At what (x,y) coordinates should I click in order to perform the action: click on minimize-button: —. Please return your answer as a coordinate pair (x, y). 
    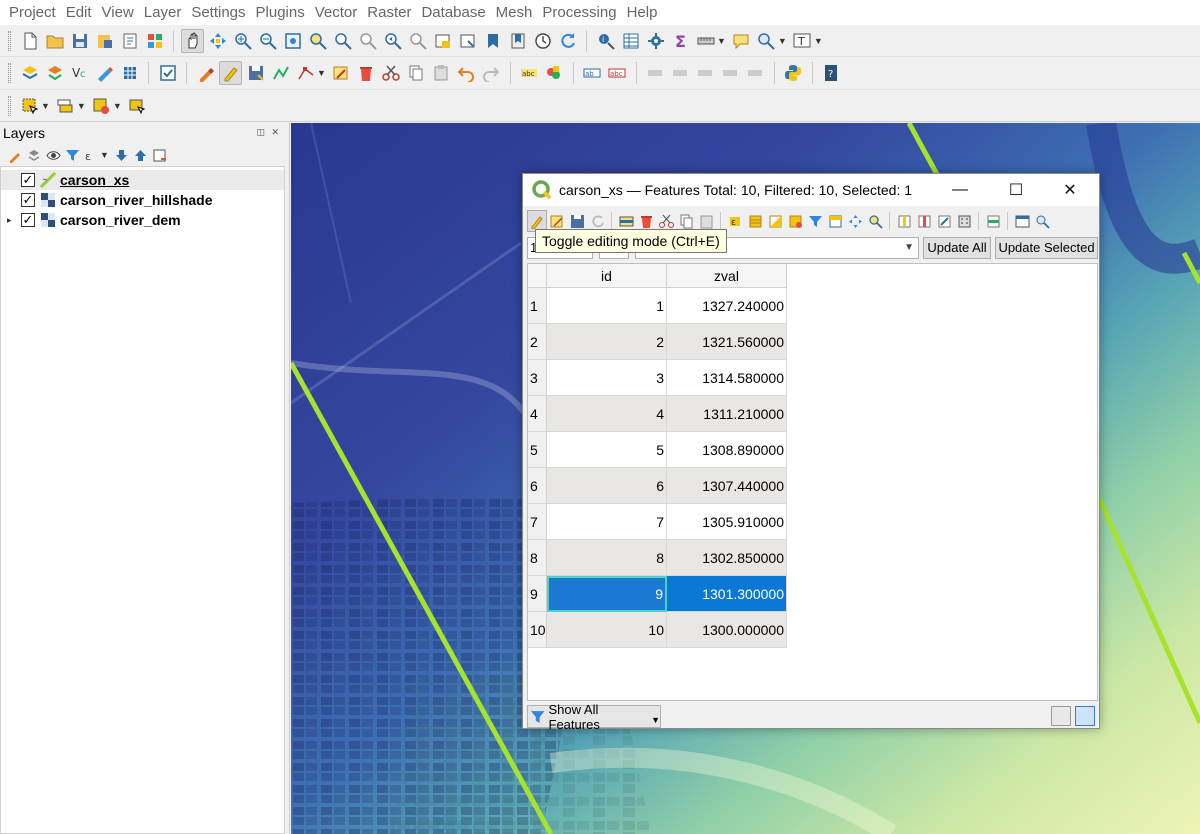
    Looking at the image, I should click on (960, 190).